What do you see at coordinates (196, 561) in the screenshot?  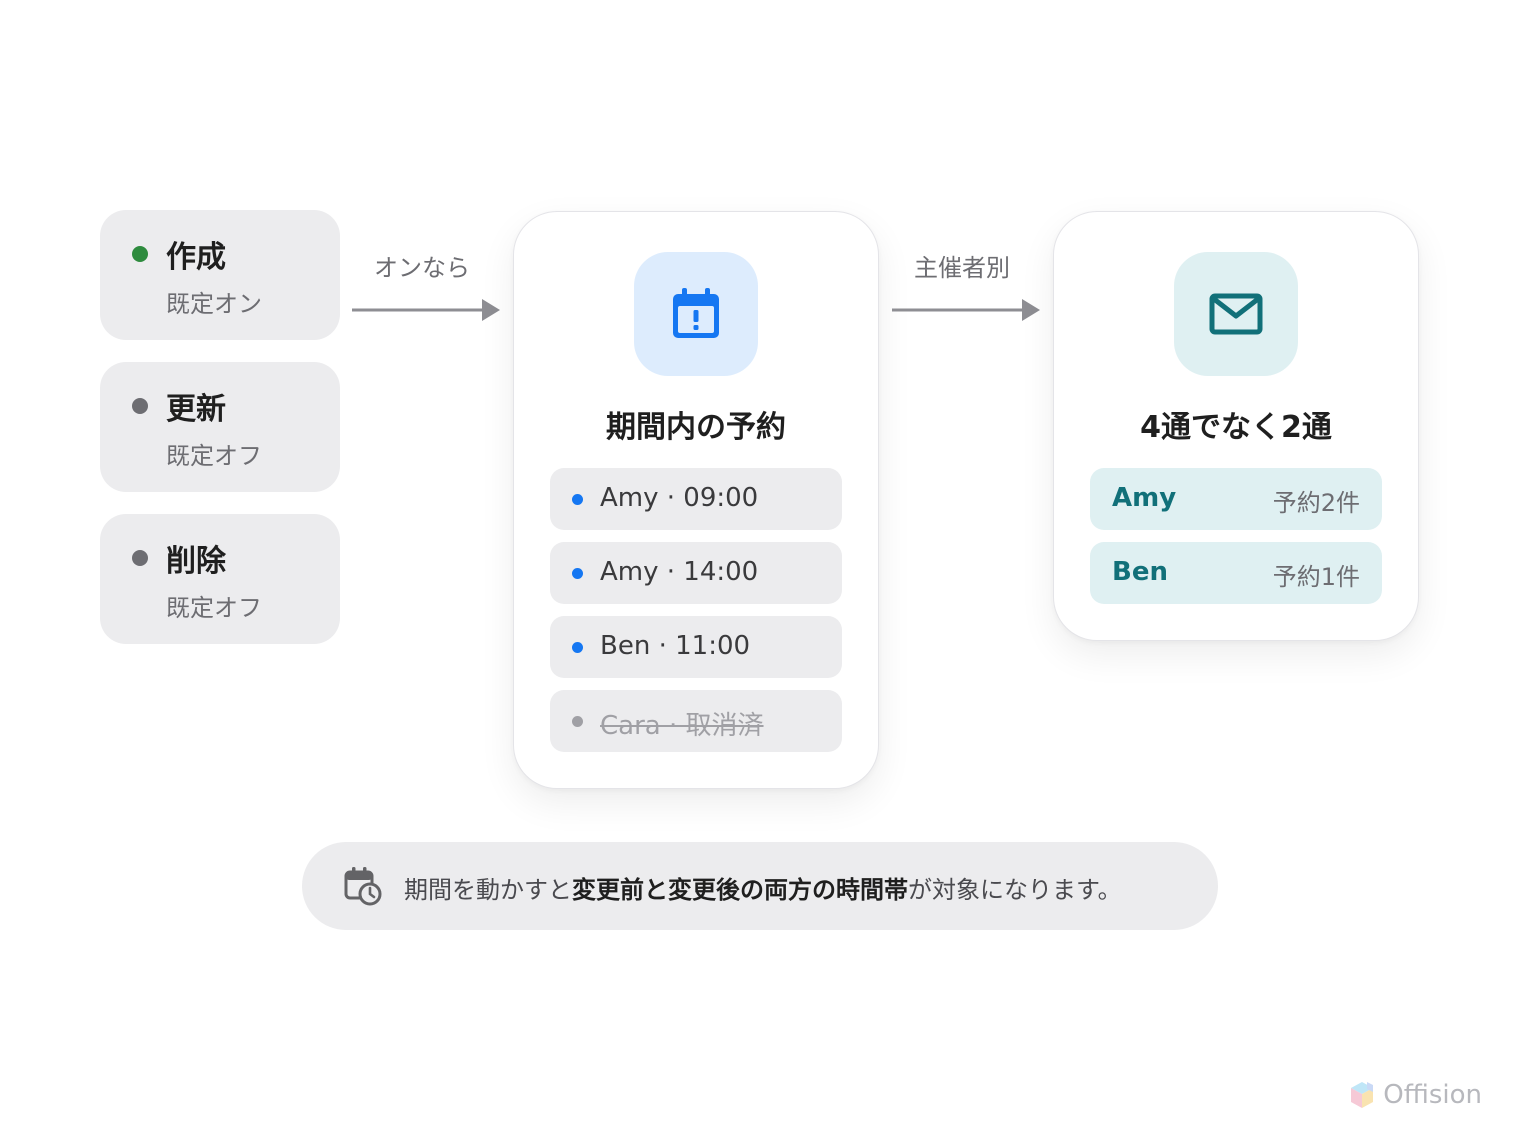 I see `trigger-title: 削除` at bounding box center [196, 561].